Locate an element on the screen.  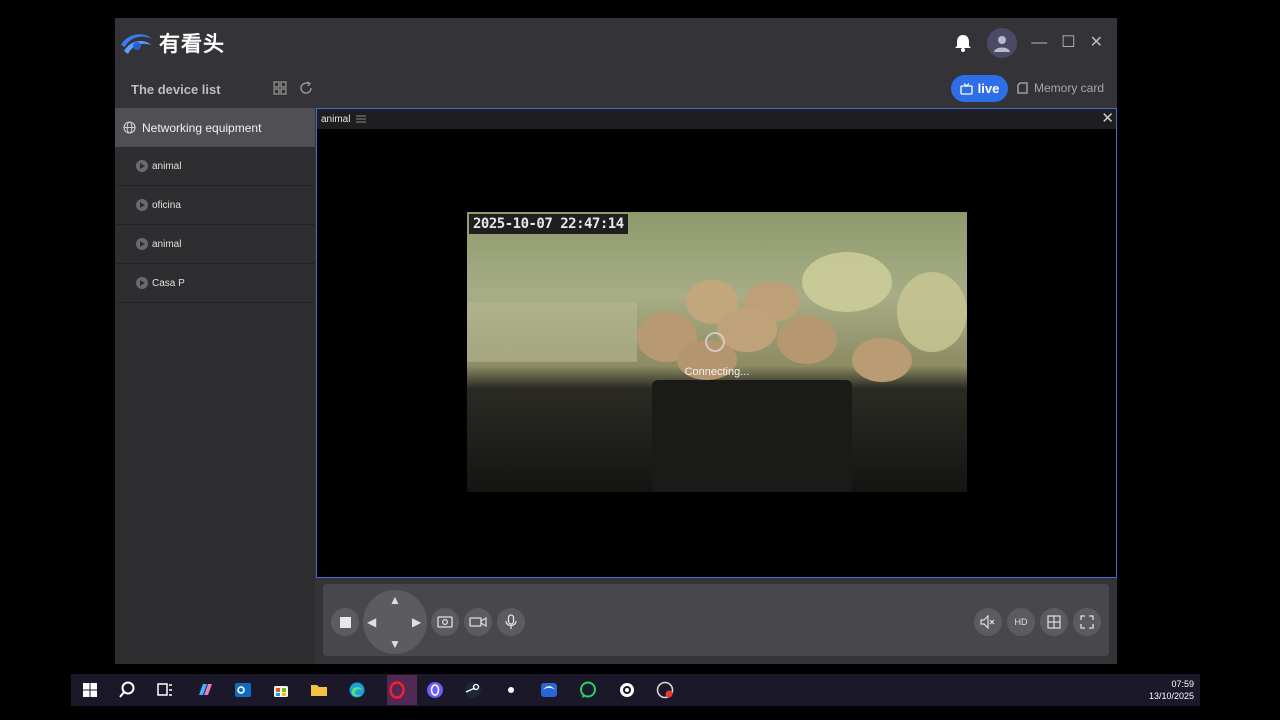
minimize-button: — is located at coordinates (1039, 43).